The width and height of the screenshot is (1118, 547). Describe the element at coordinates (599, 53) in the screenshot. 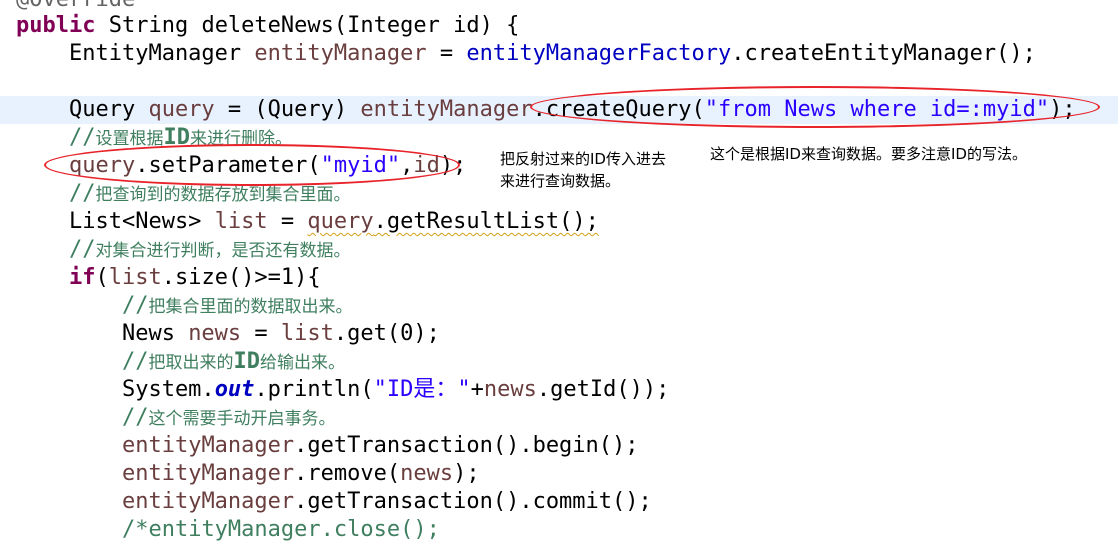

I see `field-reference: entityManagerFactory` at that location.